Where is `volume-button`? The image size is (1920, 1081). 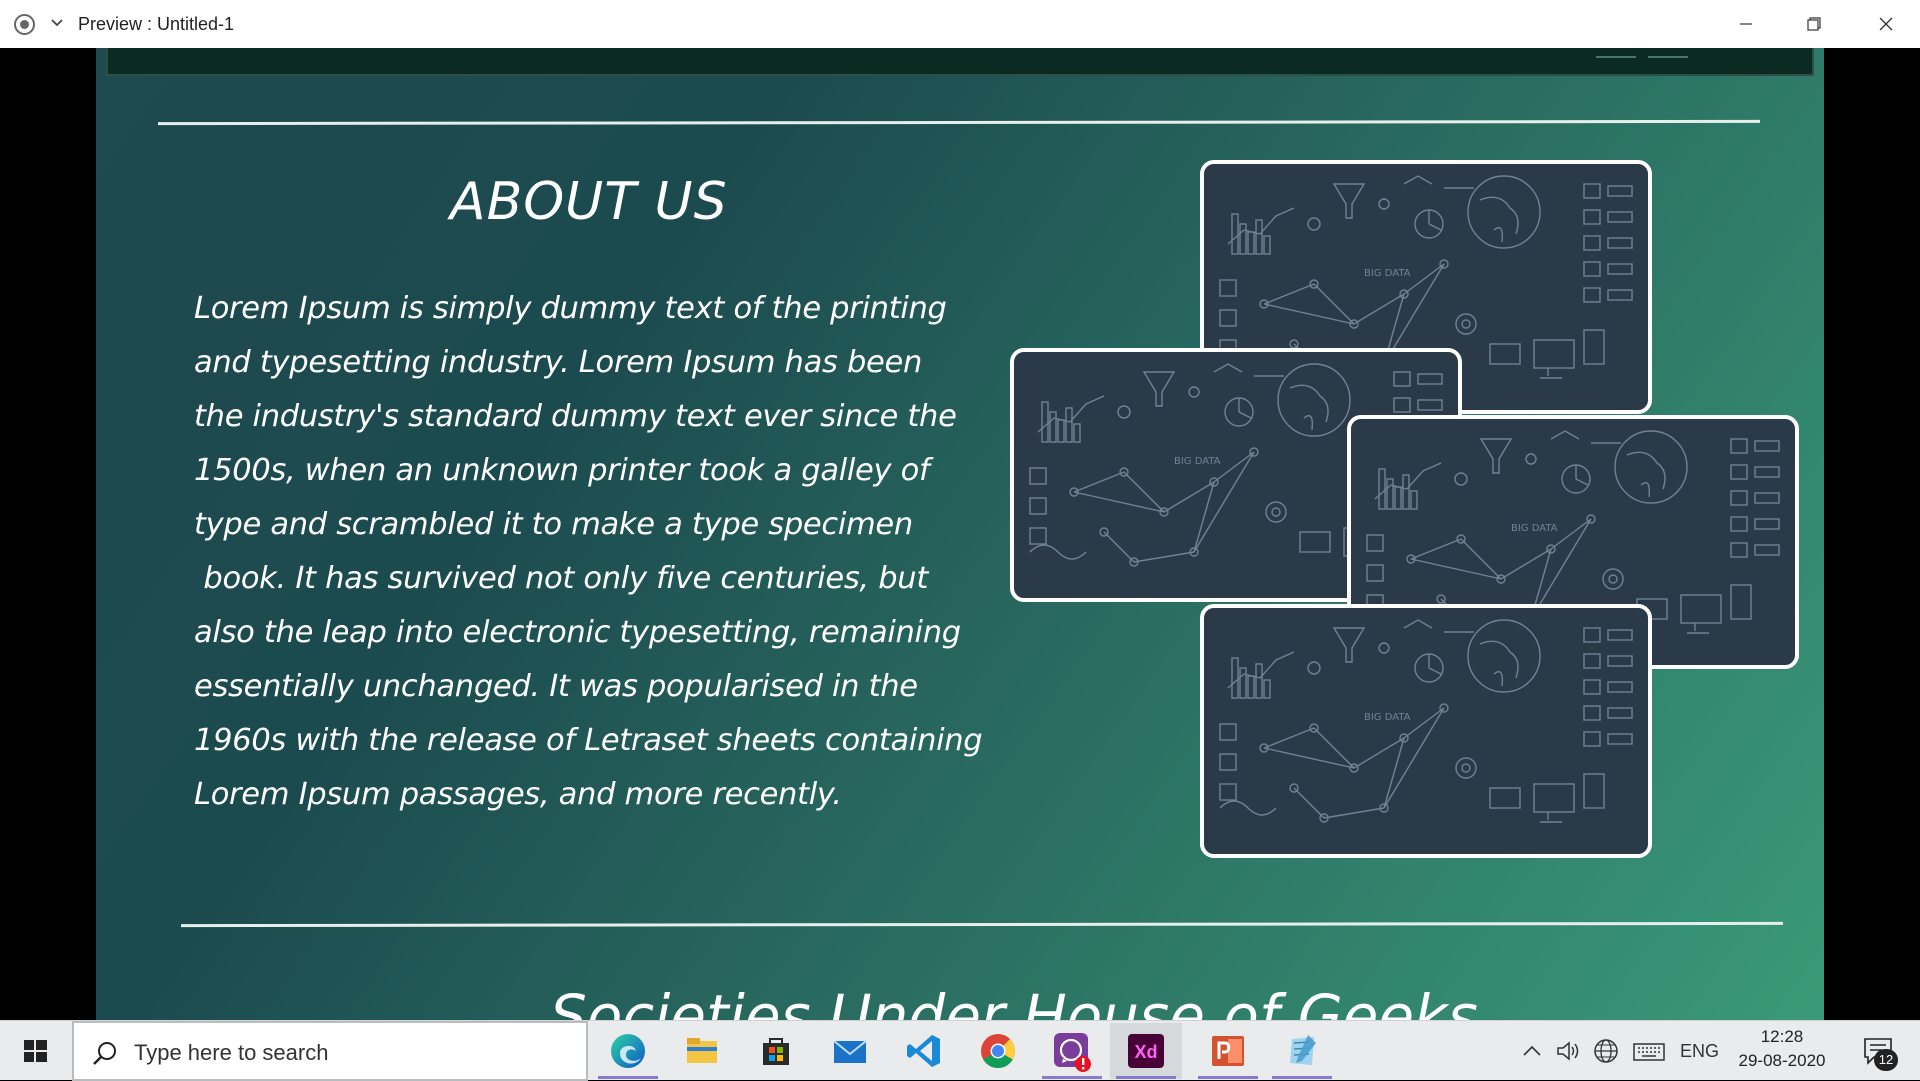 volume-button is located at coordinates (1568, 1051).